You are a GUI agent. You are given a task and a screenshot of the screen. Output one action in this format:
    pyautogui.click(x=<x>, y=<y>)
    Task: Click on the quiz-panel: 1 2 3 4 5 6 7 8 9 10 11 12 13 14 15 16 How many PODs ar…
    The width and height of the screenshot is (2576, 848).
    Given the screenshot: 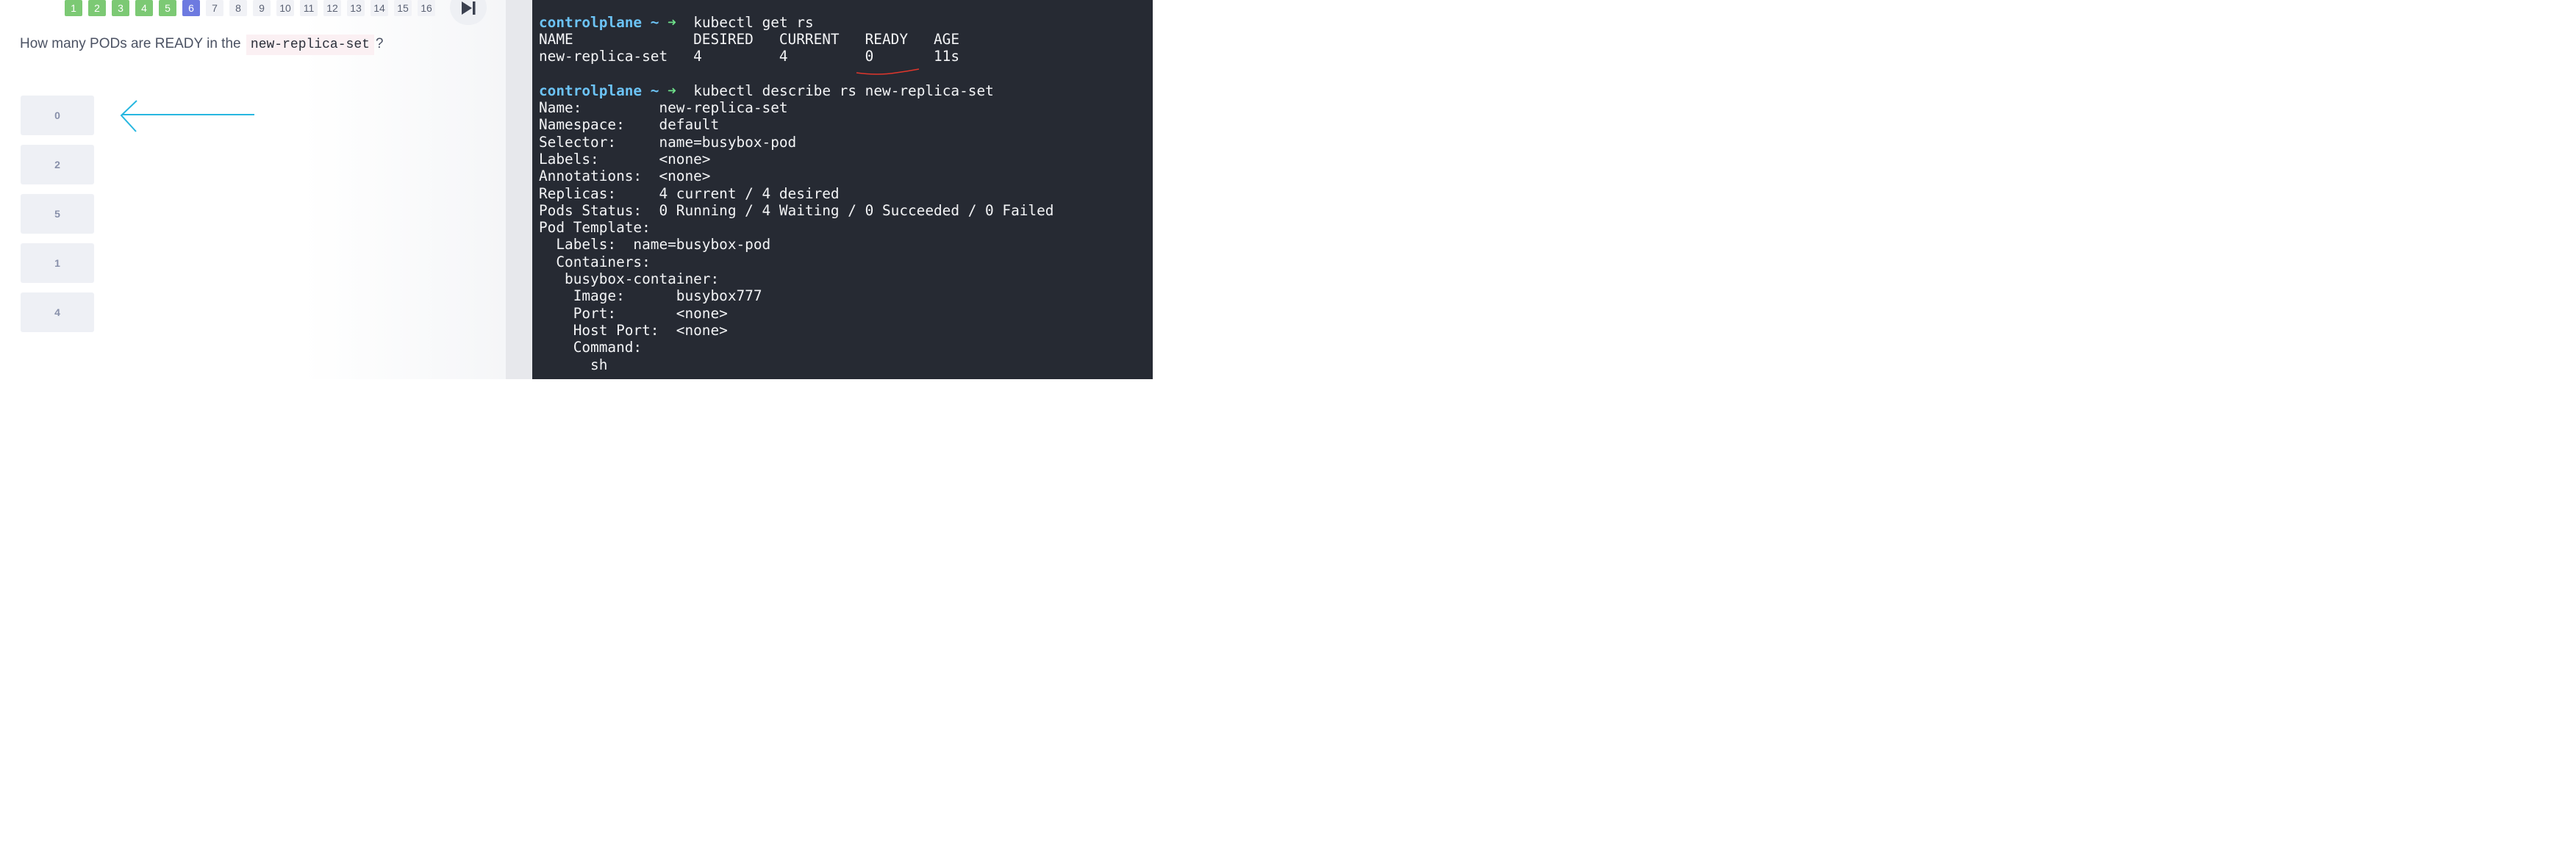 What is the action you would take?
    pyautogui.click(x=253, y=190)
    